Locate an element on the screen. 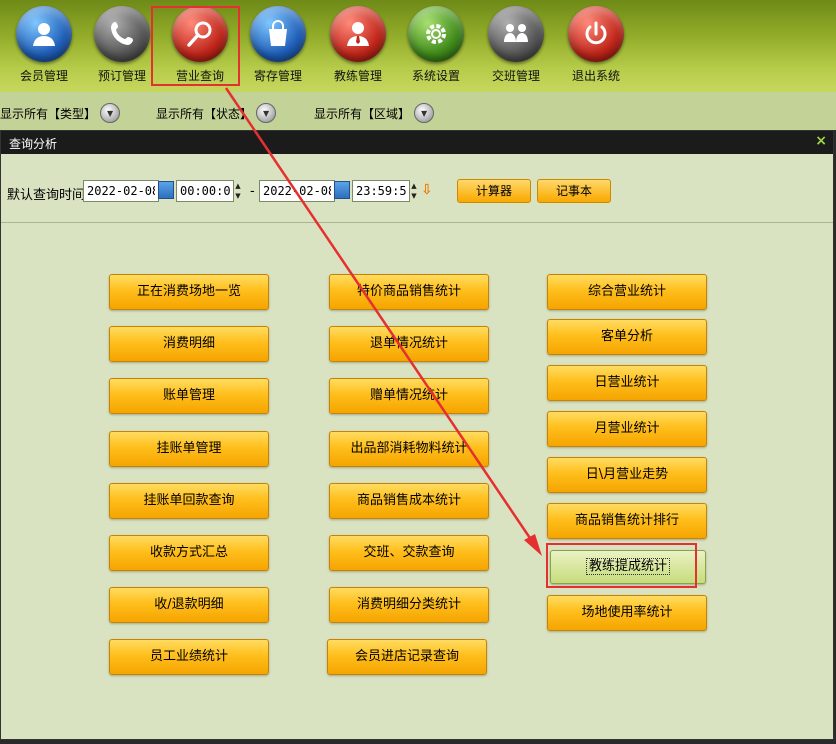 The width and height of the screenshot is (836, 744). query-time-label: 默认查询时间 is located at coordinates (46, 195).